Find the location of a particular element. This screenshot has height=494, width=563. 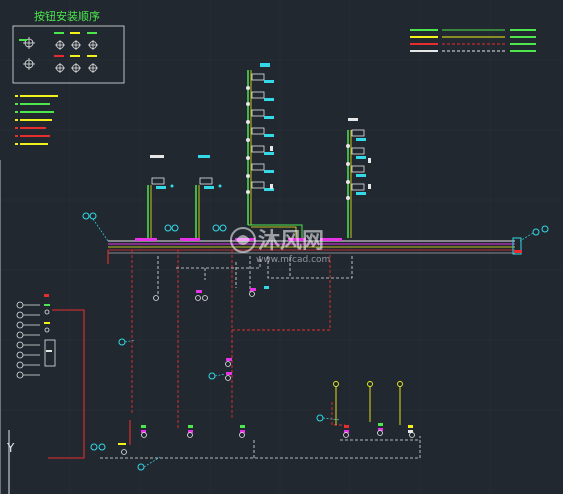

watermark: 沐风网 www.mfcad.com is located at coordinates (280, 246).